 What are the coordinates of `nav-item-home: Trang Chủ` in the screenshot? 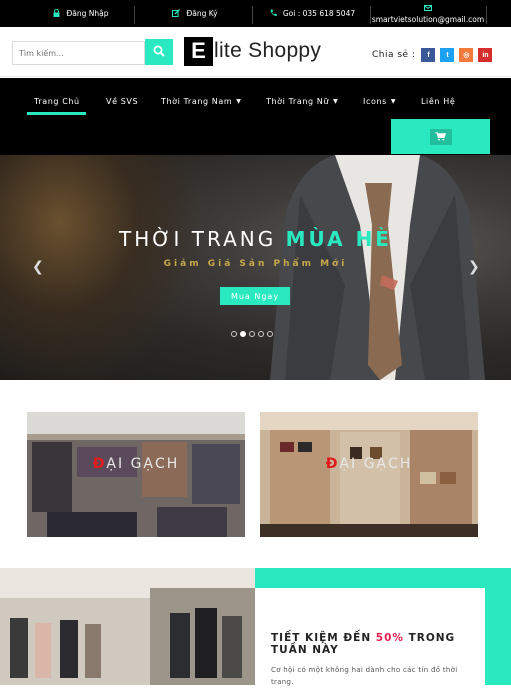 It's located at (57, 101).